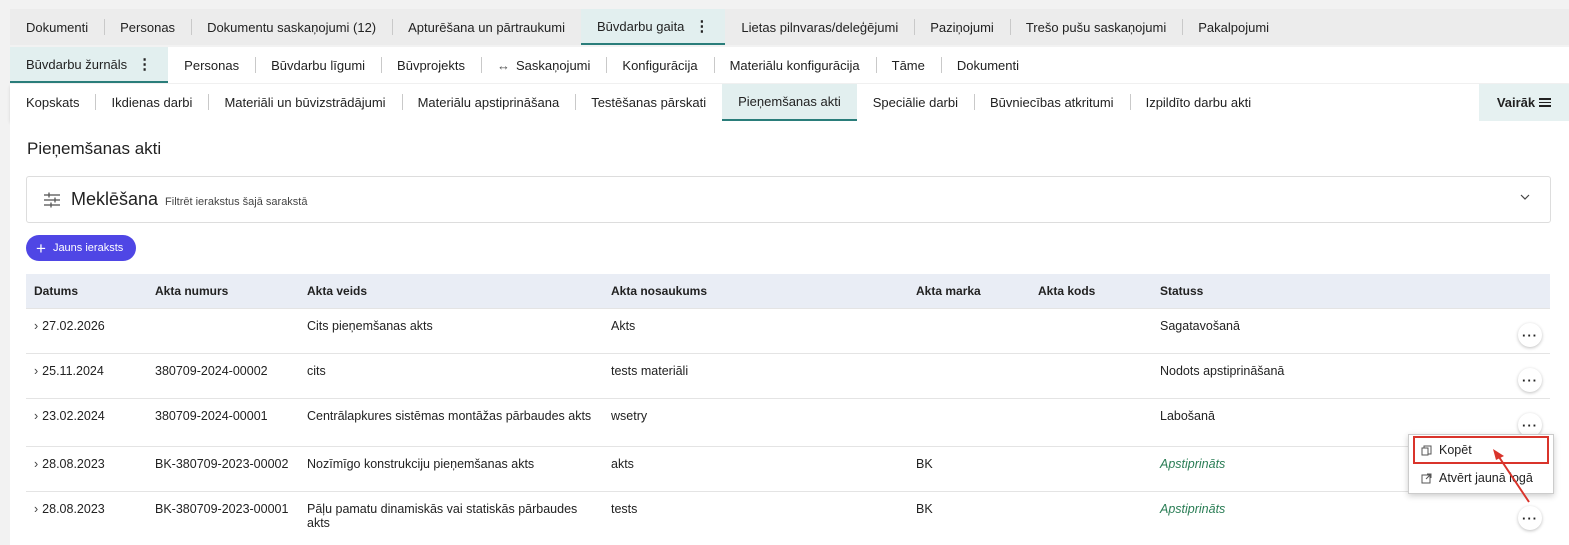 The width and height of the screenshot is (1569, 545). Describe the element at coordinates (94, 148) in the screenshot. I see `page-title: Pieņemšanas akti` at that location.